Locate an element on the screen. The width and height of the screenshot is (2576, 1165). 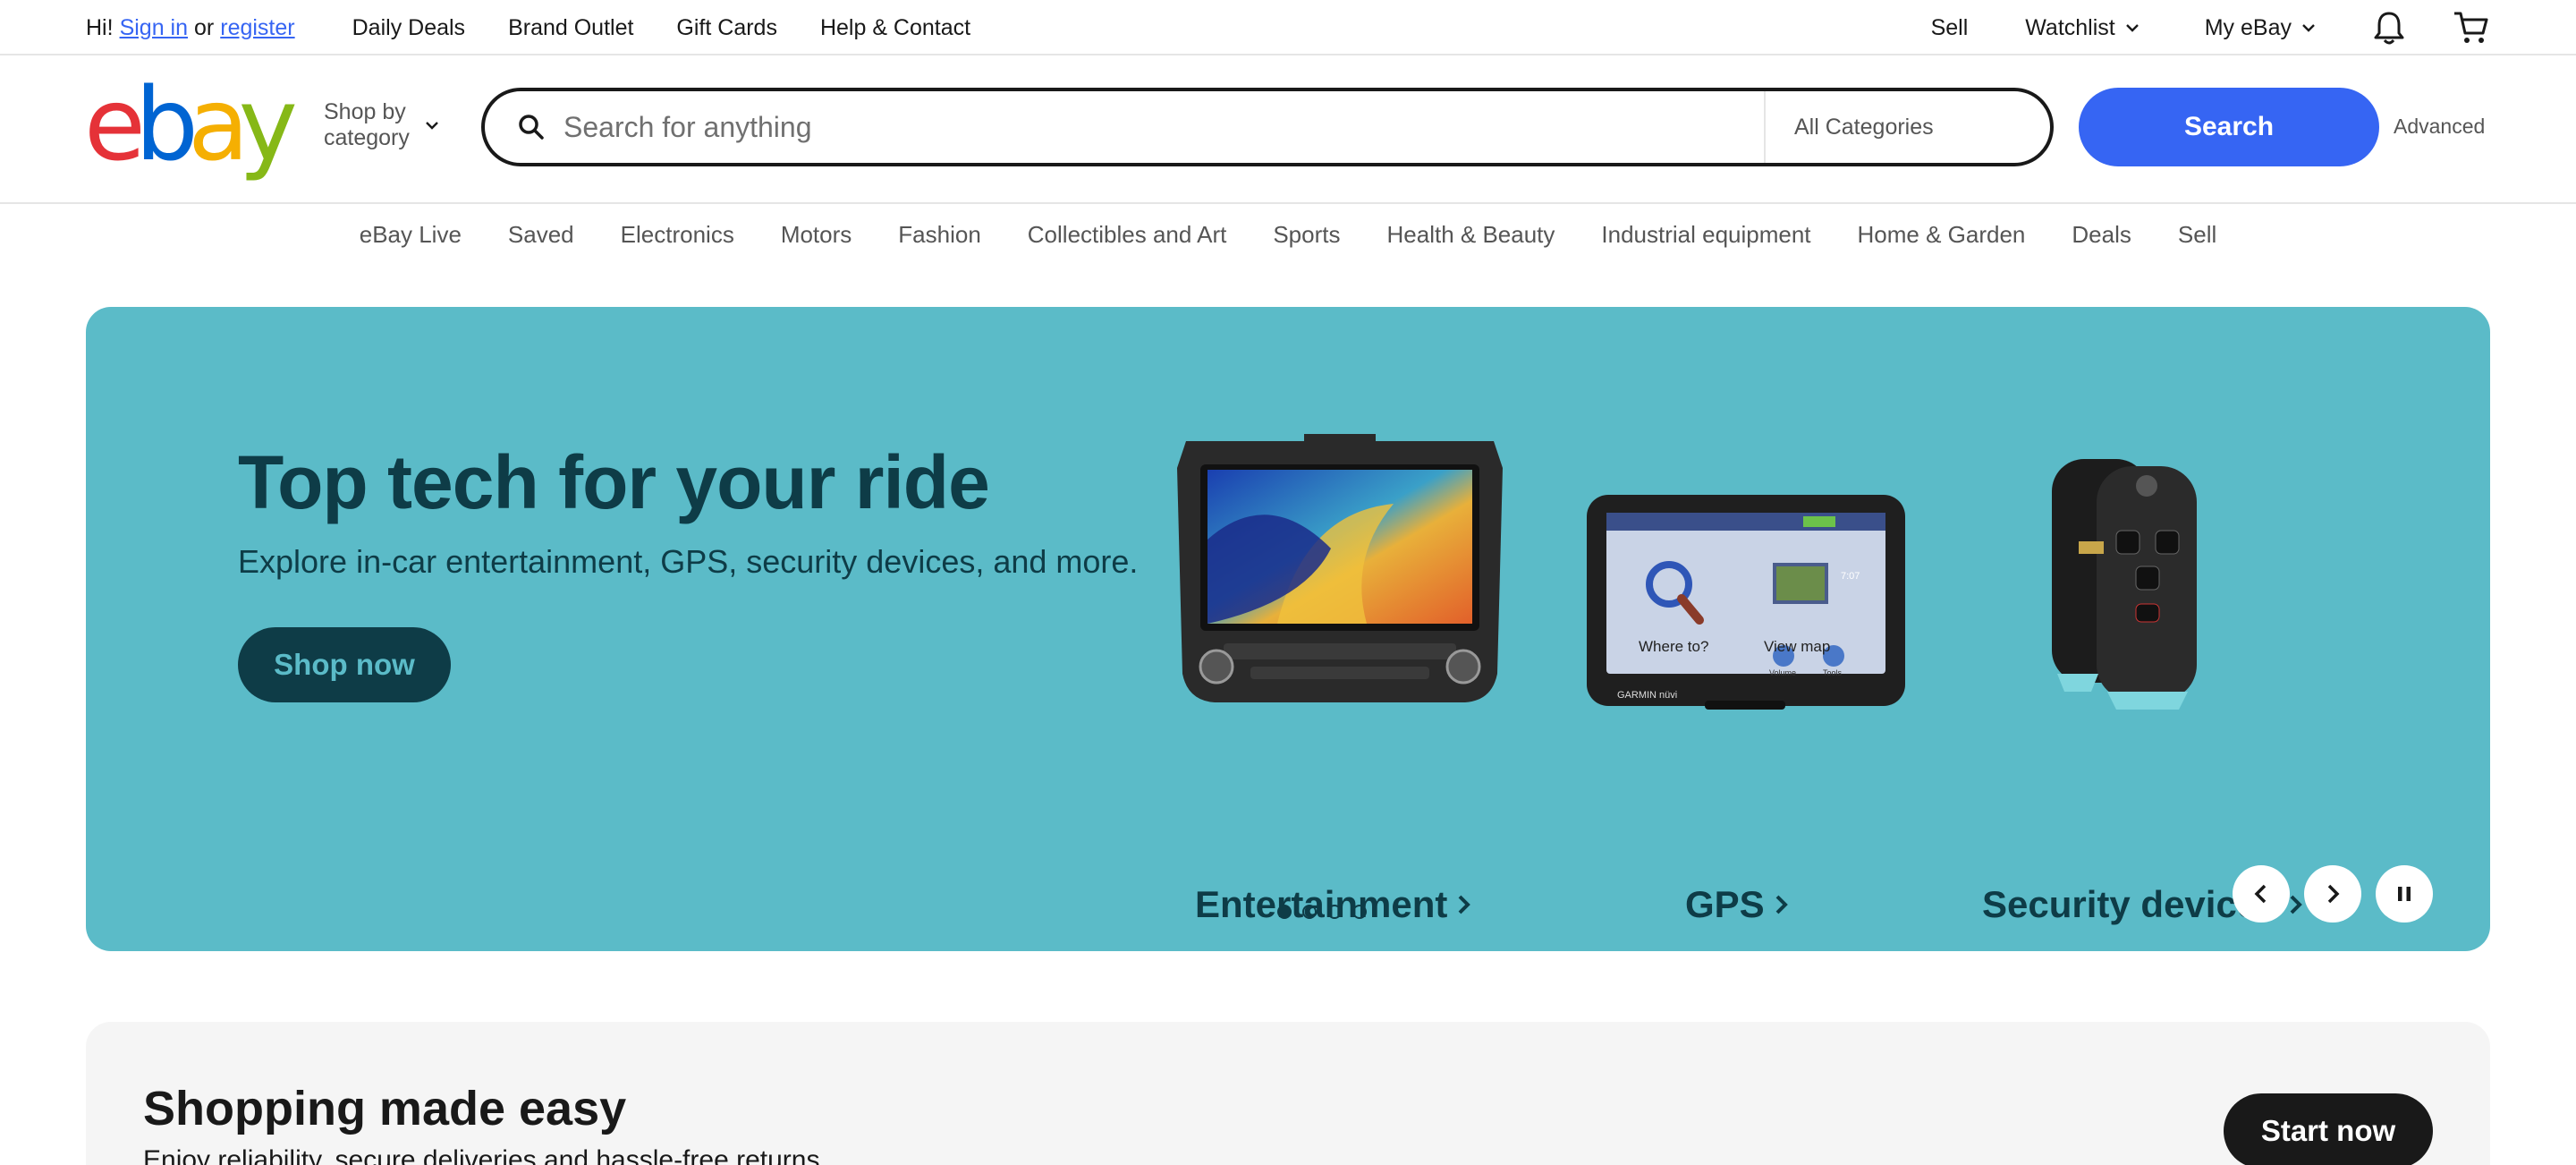
nav-item-health-beauty: Health & Beauty is located at coordinates (1471, 235).